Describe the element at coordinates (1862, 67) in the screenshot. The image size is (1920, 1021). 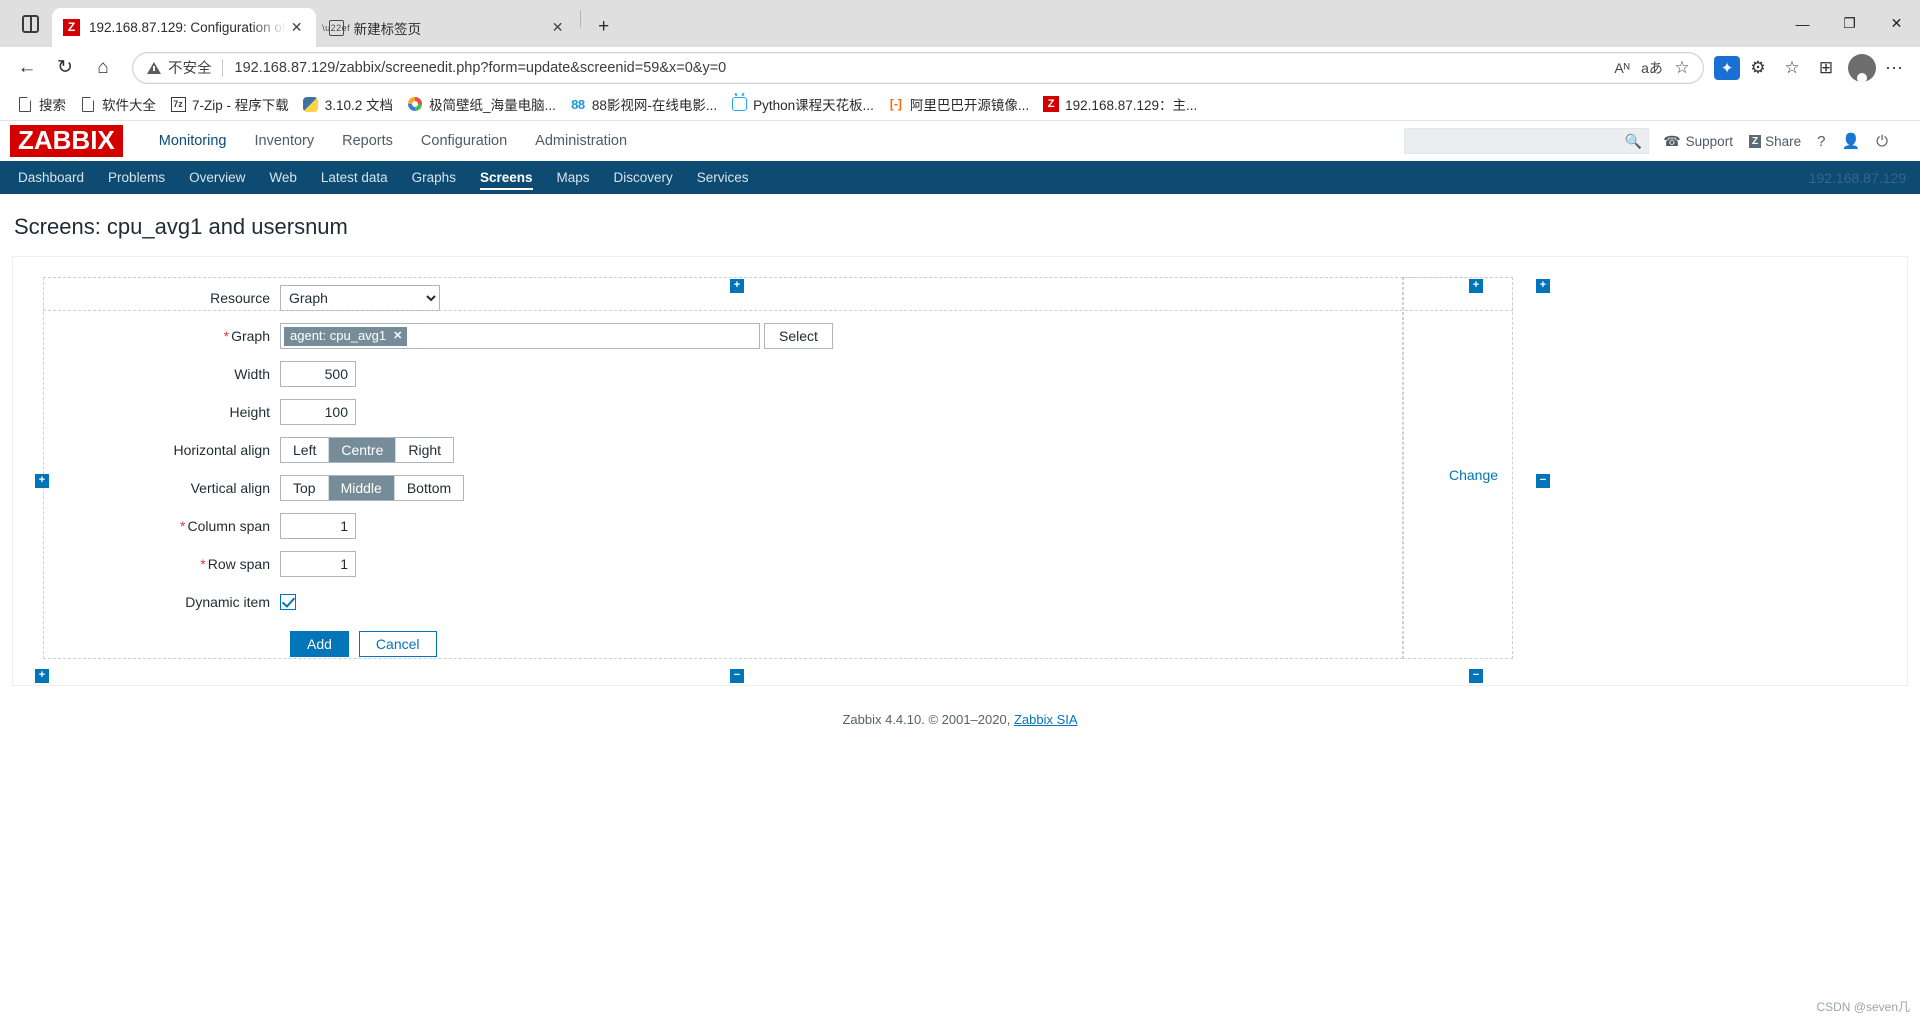
I see `profile-avatar` at that location.